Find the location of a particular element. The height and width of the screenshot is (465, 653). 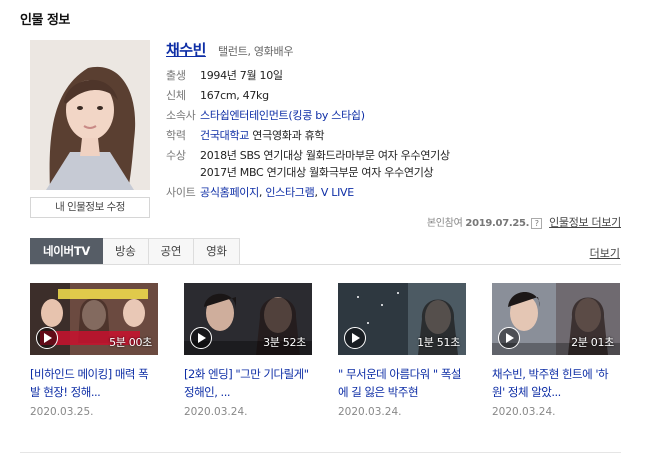

profile-photo is located at coordinates (90, 115).